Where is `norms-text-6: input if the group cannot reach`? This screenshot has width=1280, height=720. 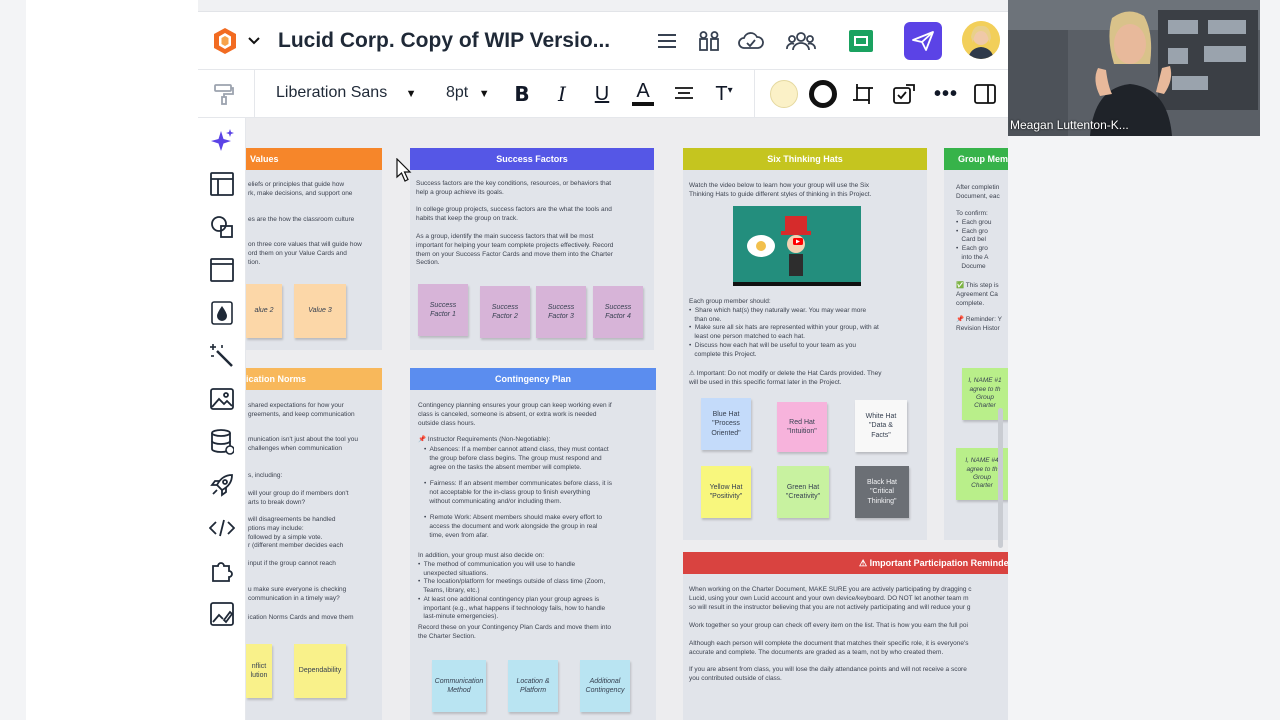 norms-text-6: input if the group cannot reach is located at coordinates (292, 563).